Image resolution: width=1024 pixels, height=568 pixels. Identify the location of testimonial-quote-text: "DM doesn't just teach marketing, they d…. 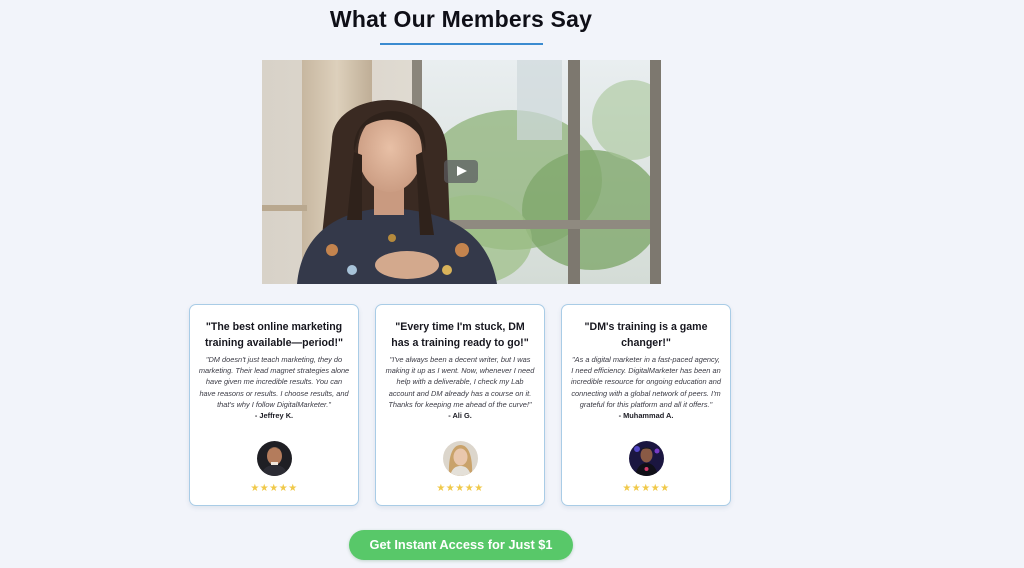
(274, 382).